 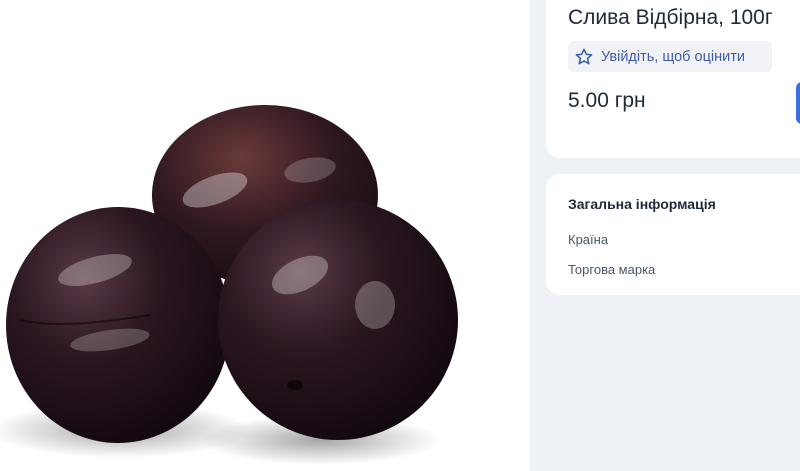 What do you see at coordinates (612, 269) in the screenshot?
I see `info-row-brand: Торгова марка` at bounding box center [612, 269].